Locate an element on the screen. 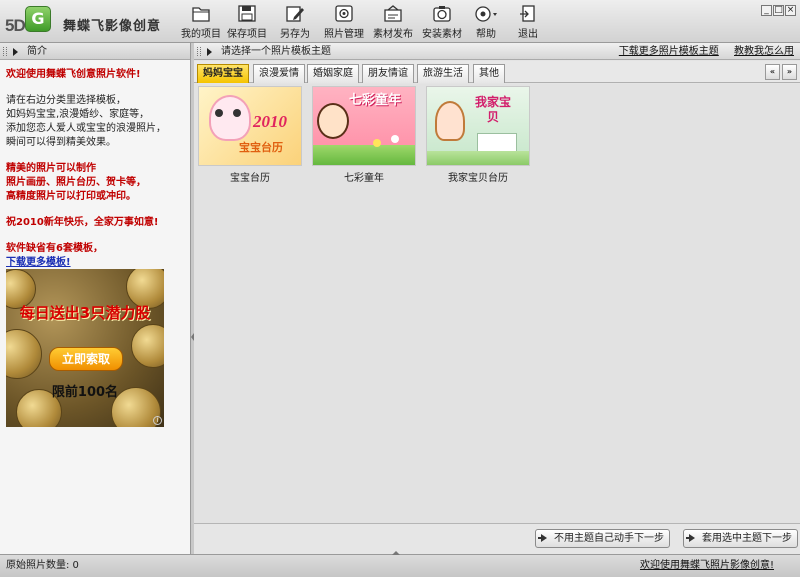 The height and width of the screenshot is (577, 800). toolbar-label: 另存为 is located at coordinates (295, 34).